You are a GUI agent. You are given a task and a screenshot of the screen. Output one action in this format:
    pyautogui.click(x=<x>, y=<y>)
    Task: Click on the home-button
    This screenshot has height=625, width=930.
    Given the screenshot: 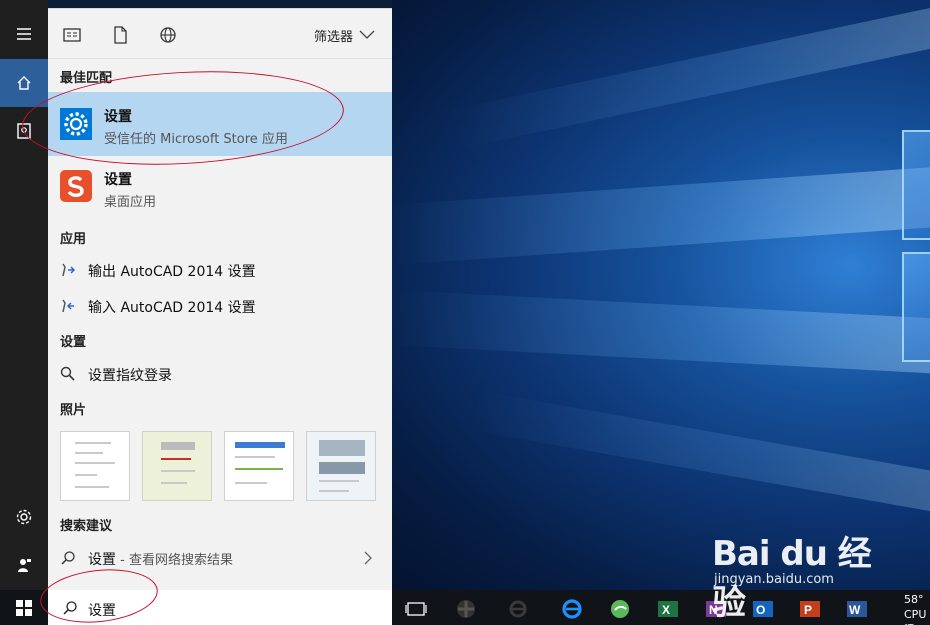 What is the action you would take?
    pyautogui.click(x=24, y=83)
    